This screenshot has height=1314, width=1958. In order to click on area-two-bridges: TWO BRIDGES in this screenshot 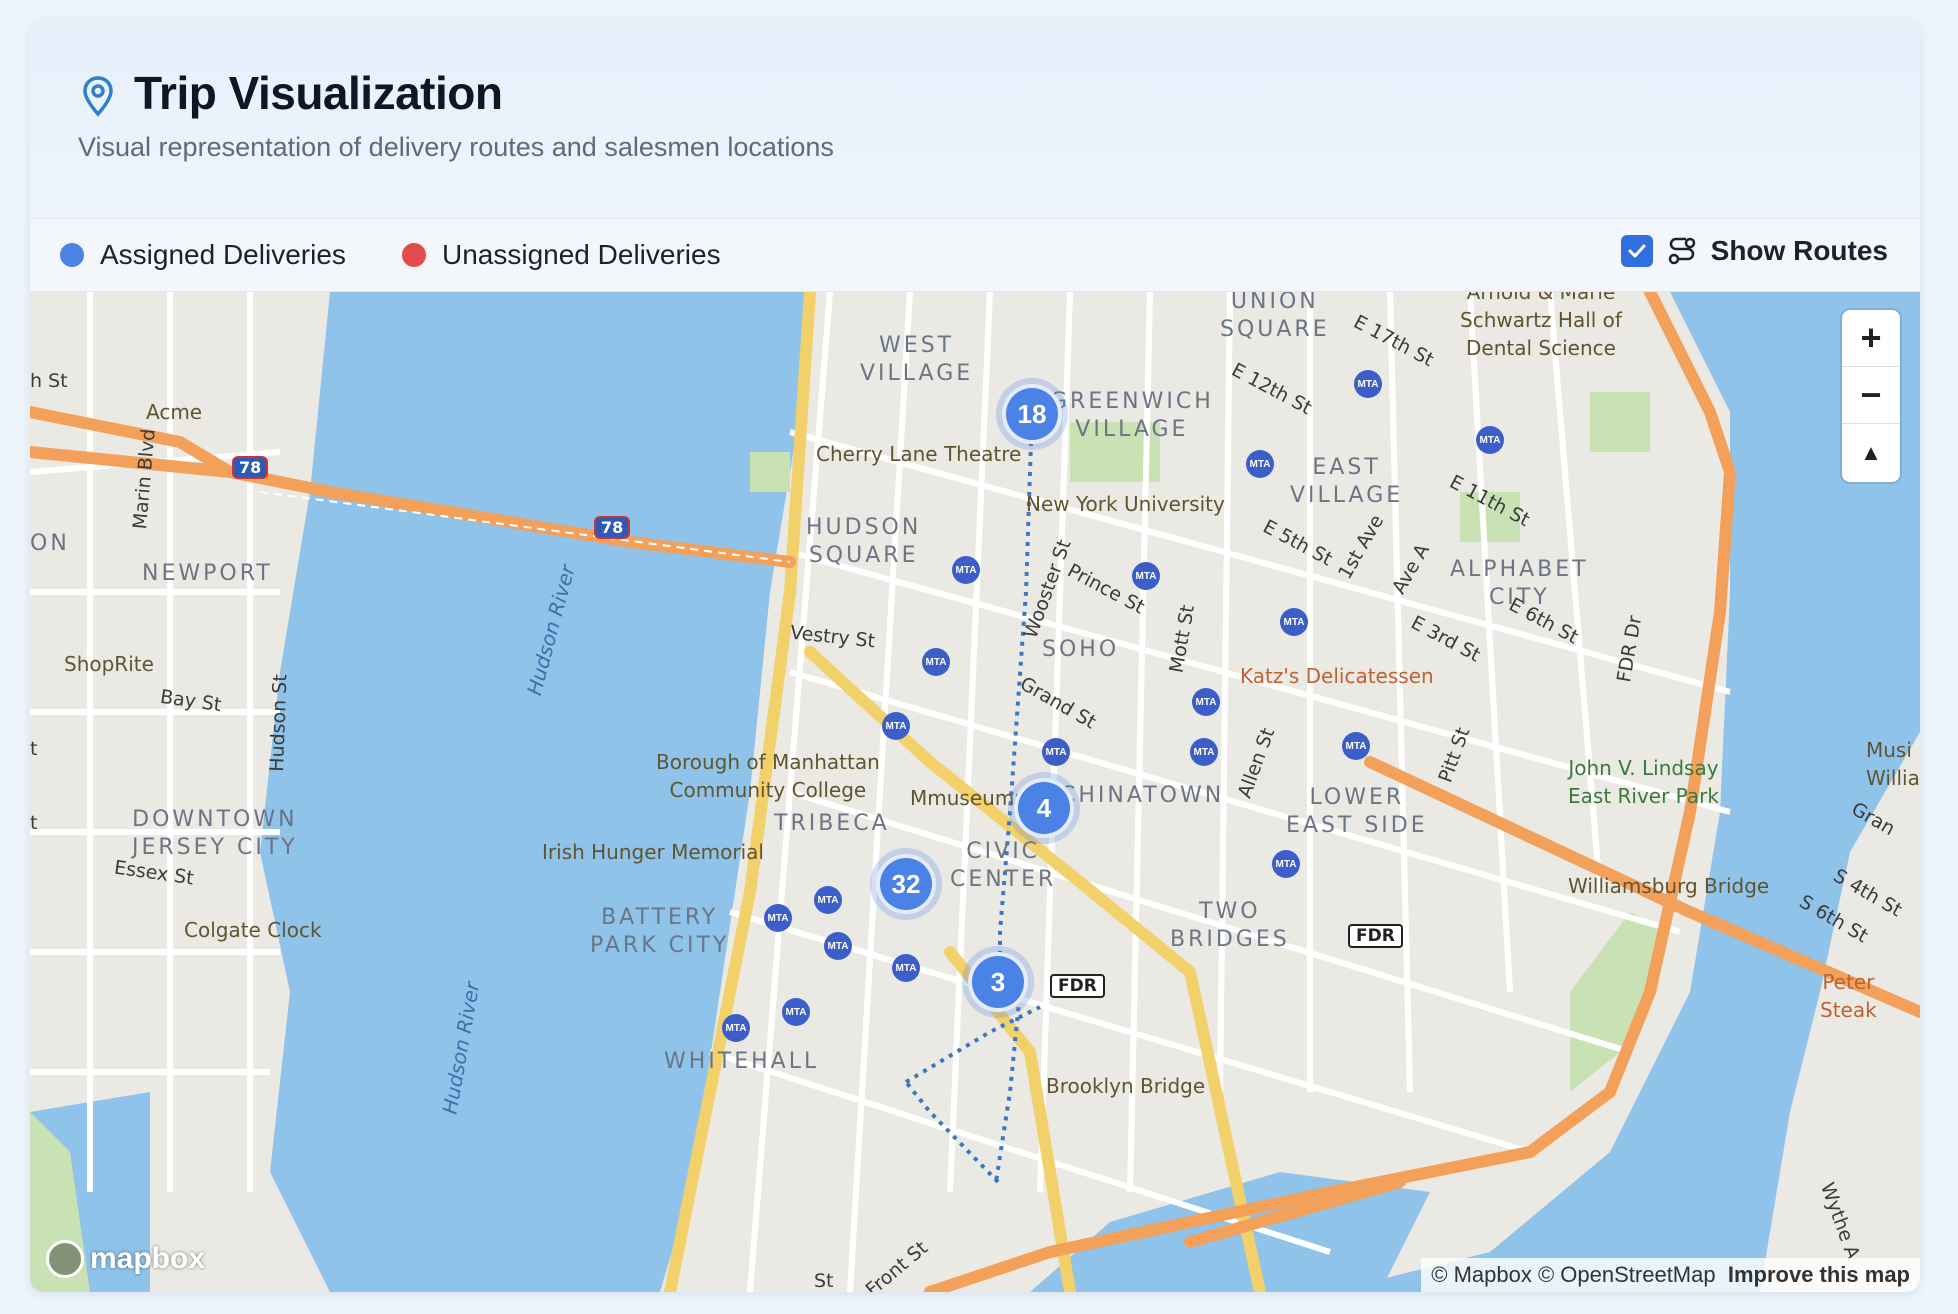, I will do `click(1230, 925)`.